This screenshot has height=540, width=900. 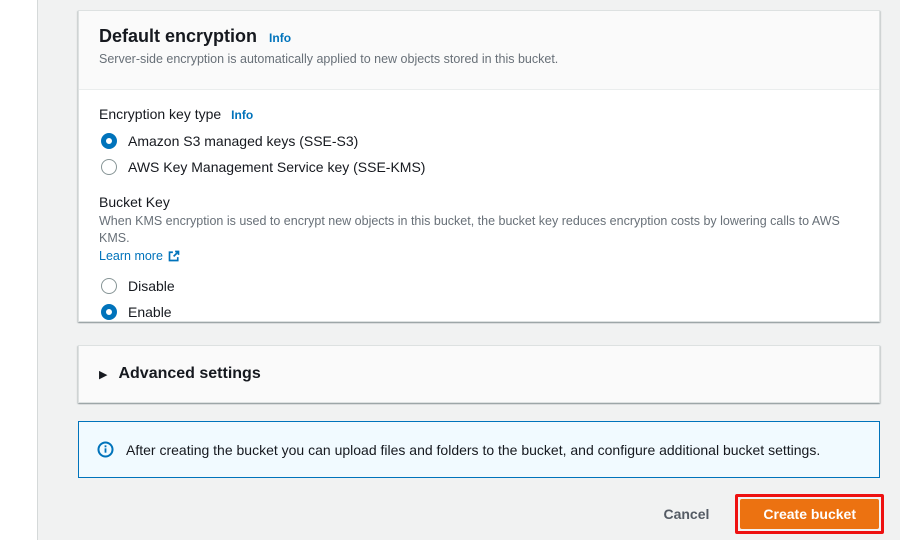 I want to click on radio-option-label: Disable, so click(x=151, y=285).